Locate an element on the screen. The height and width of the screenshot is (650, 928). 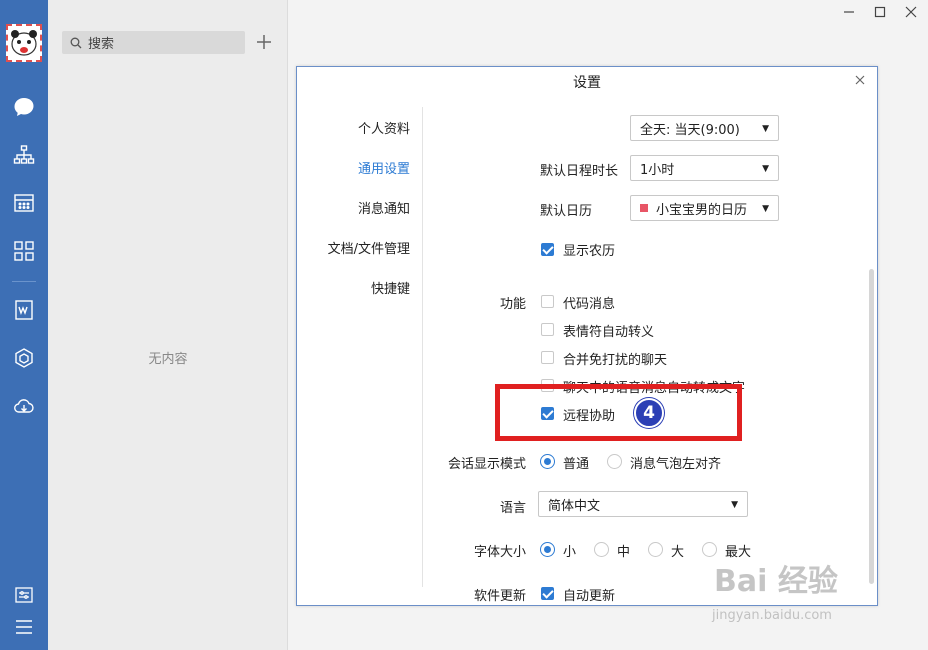
nav-rail is located at coordinates (24, 325).